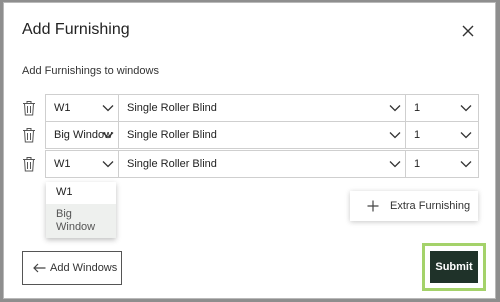  Describe the element at coordinates (84, 268) in the screenshot. I see `add-windows-label: Add Windows` at that location.